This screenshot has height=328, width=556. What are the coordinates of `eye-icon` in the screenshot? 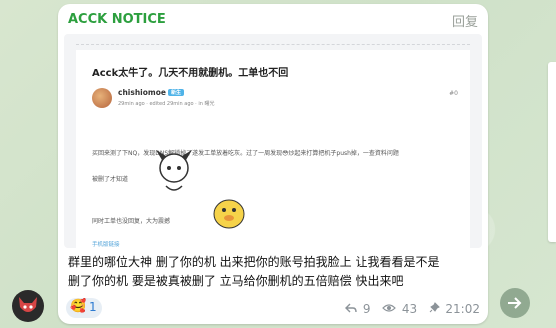 It's located at (389, 308).